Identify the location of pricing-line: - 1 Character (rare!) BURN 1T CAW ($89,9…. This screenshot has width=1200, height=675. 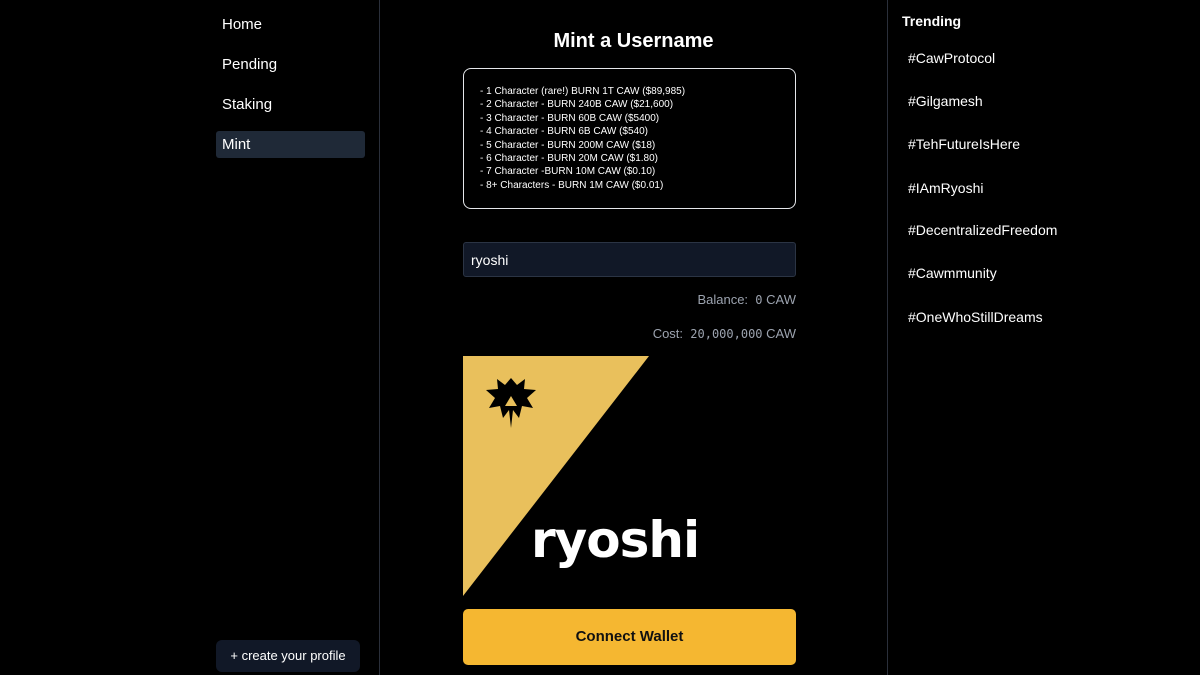
(583, 91).